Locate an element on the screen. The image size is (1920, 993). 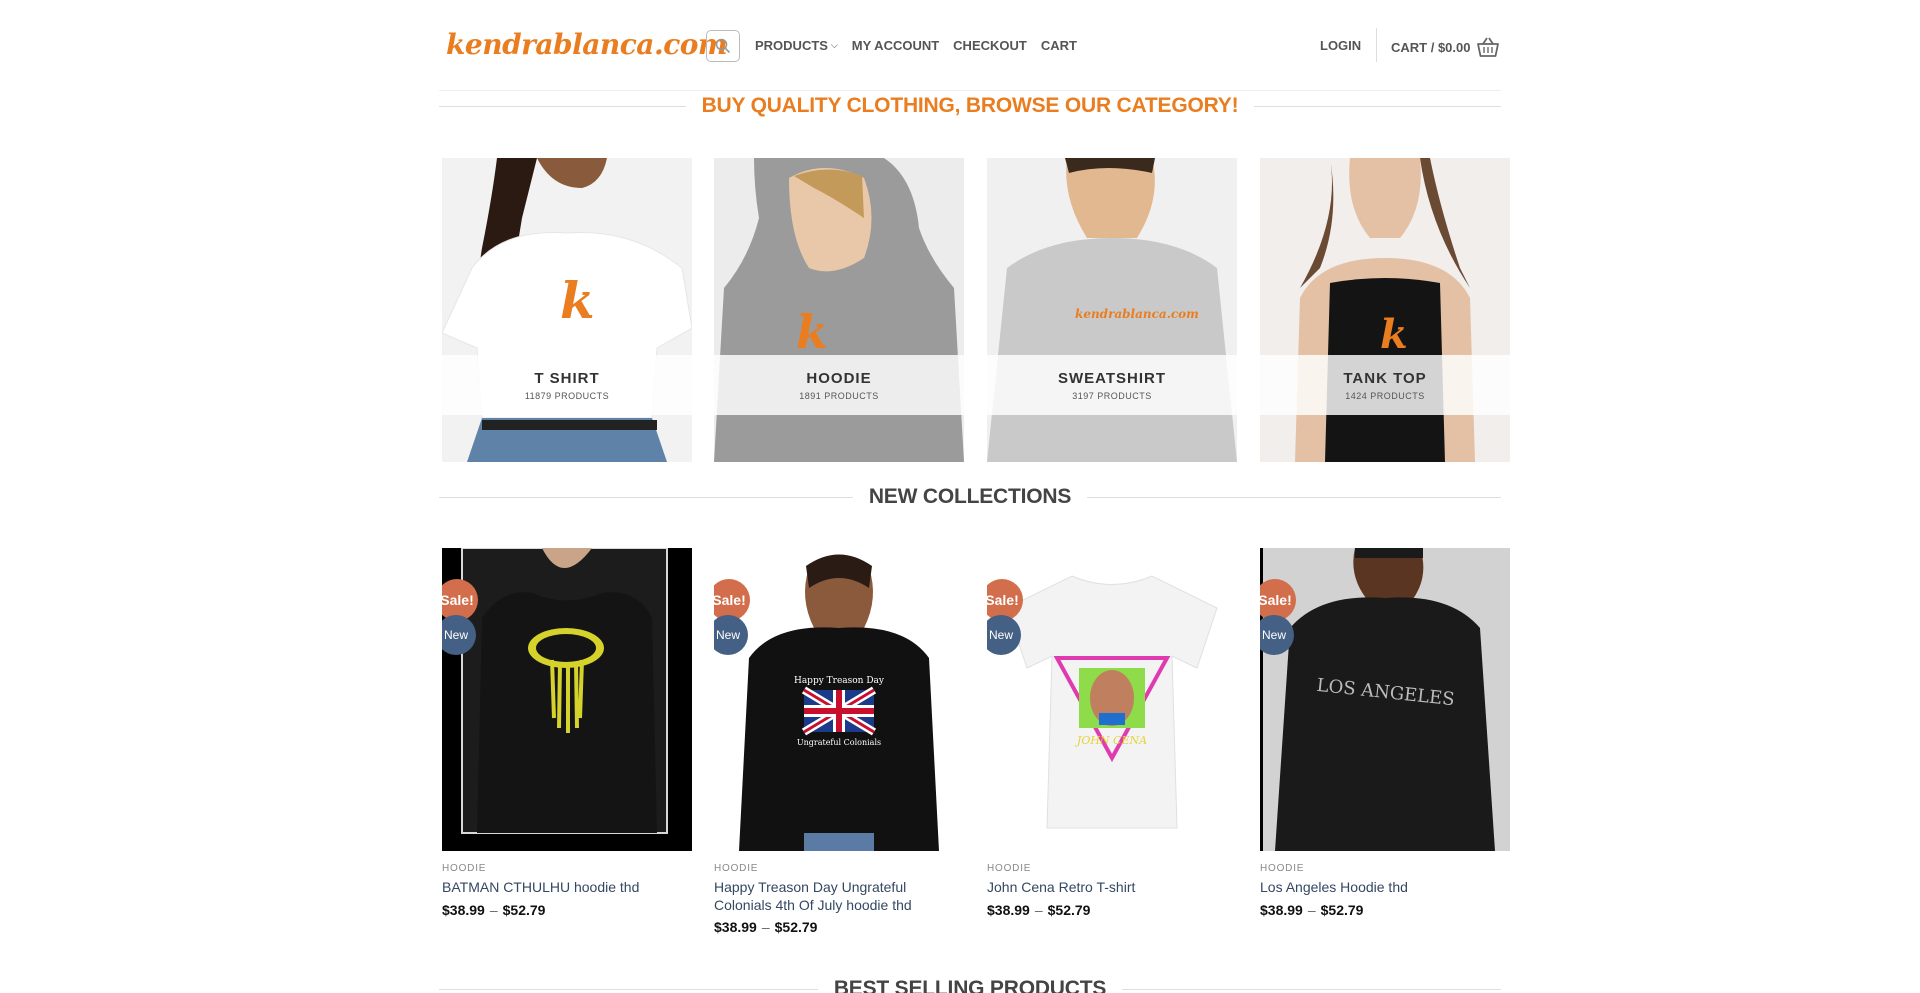
category-count: 3197 PRODUCTS is located at coordinates (1112, 395).